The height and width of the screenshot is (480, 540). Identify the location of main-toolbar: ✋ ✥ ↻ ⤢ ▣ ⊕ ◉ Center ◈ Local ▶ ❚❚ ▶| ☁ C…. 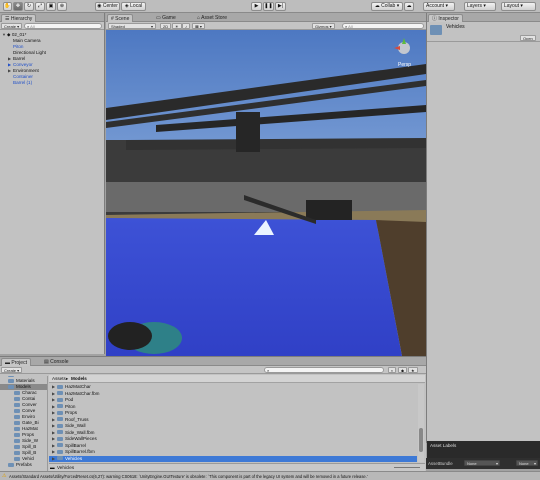
(270, 6).